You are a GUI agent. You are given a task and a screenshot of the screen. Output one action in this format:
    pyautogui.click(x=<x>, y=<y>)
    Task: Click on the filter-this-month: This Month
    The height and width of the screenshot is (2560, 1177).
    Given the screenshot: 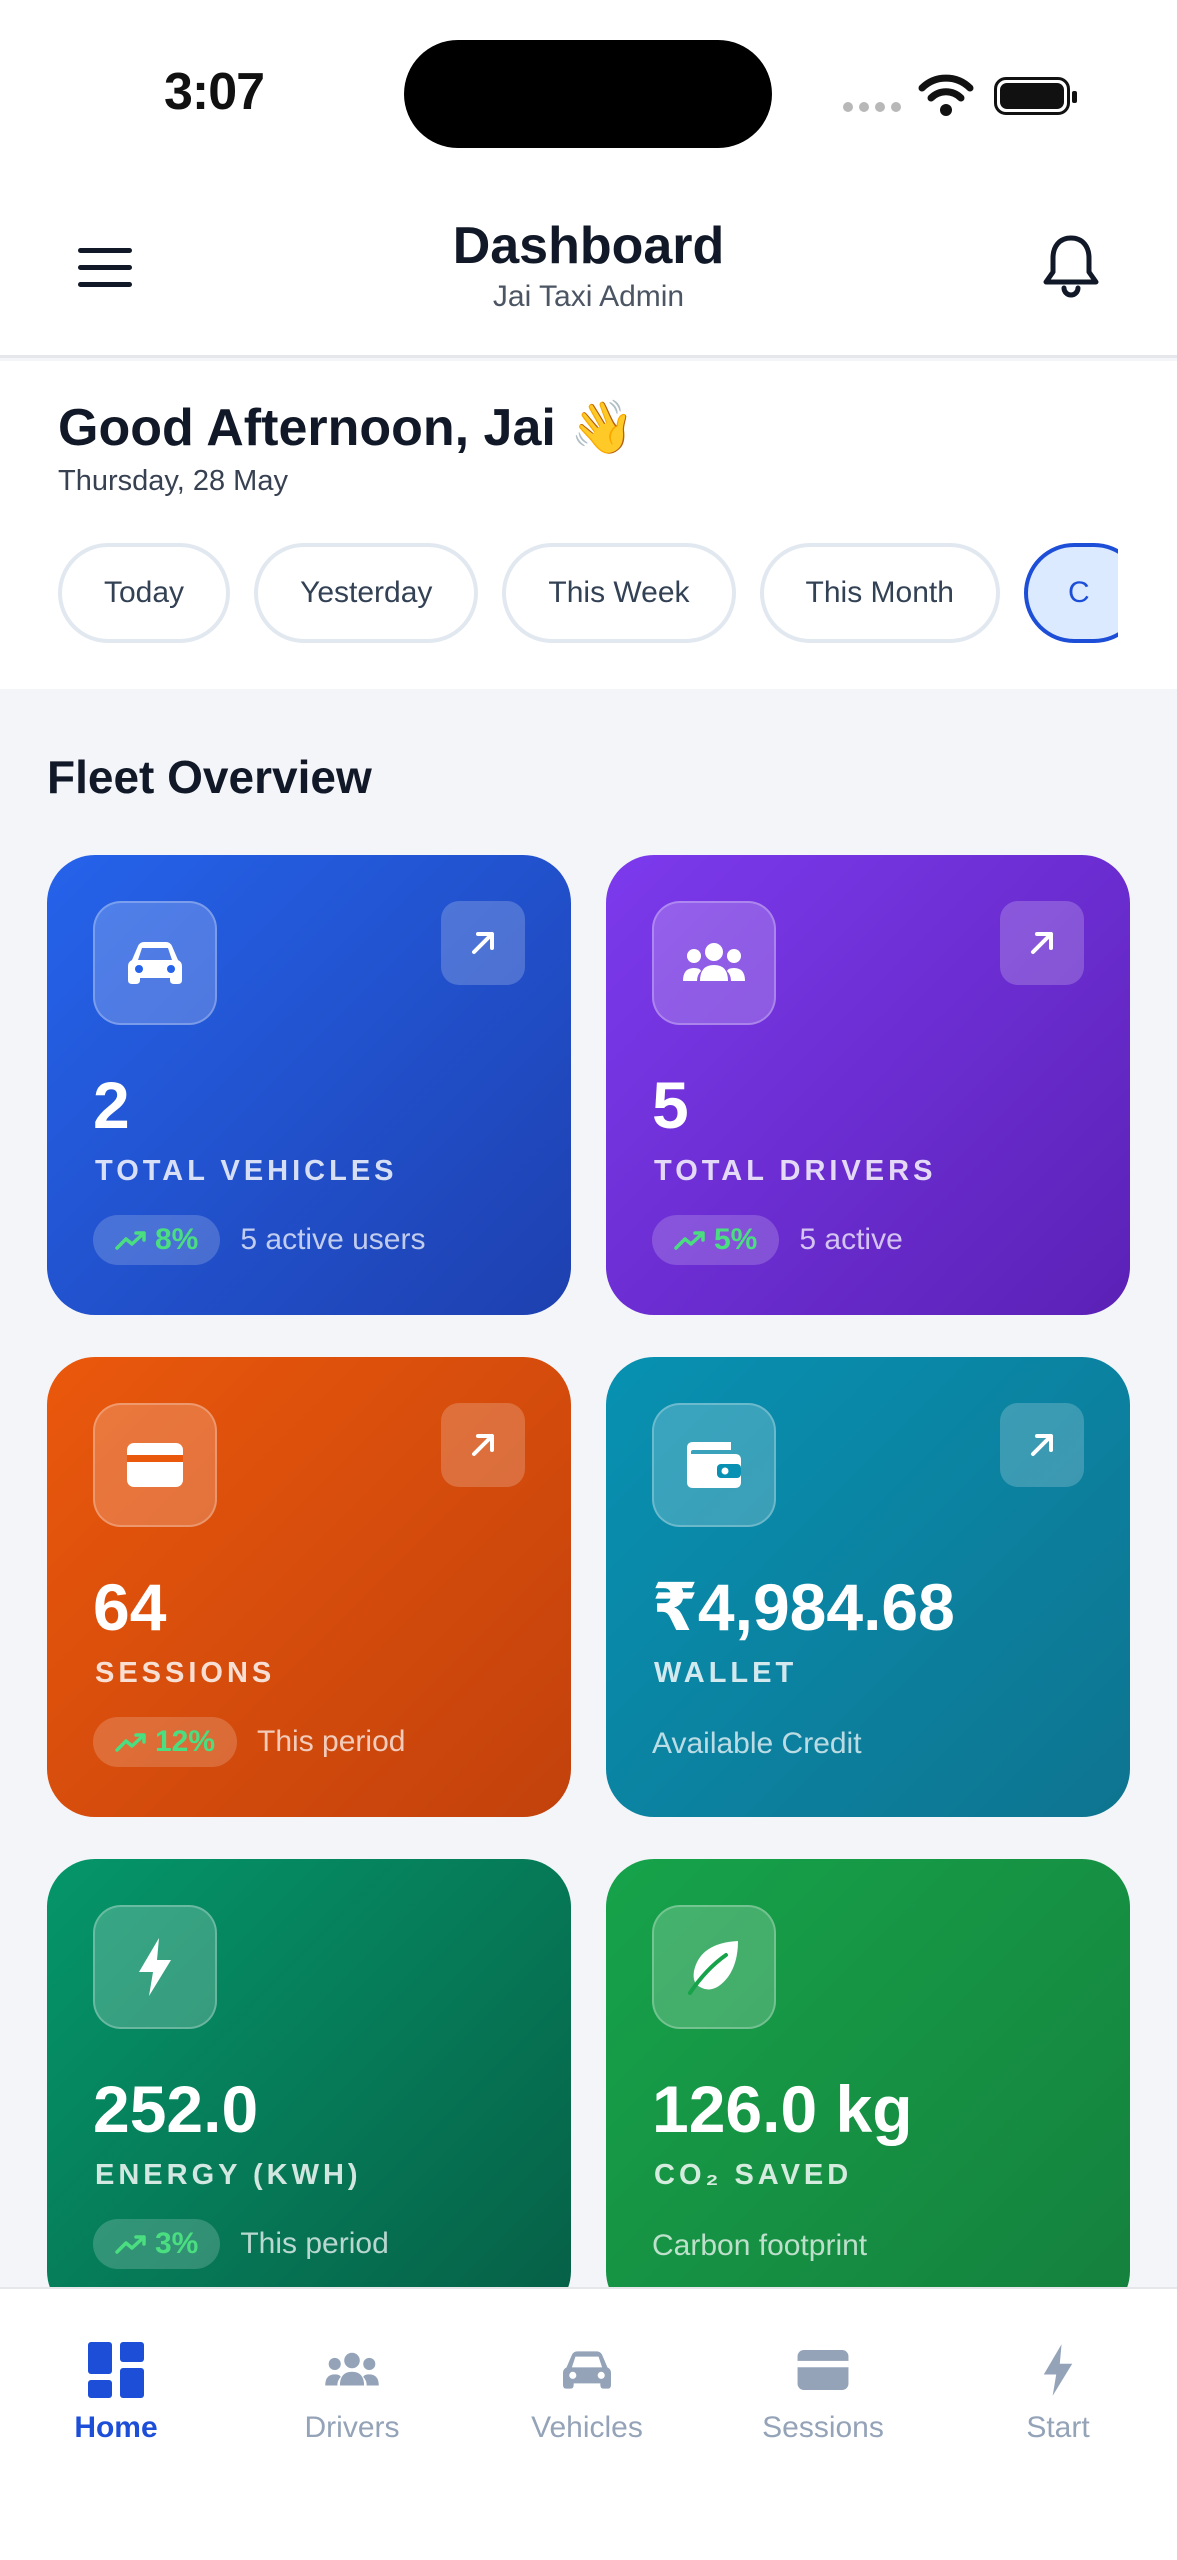 What is the action you would take?
    pyautogui.click(x=879, y=593)
    